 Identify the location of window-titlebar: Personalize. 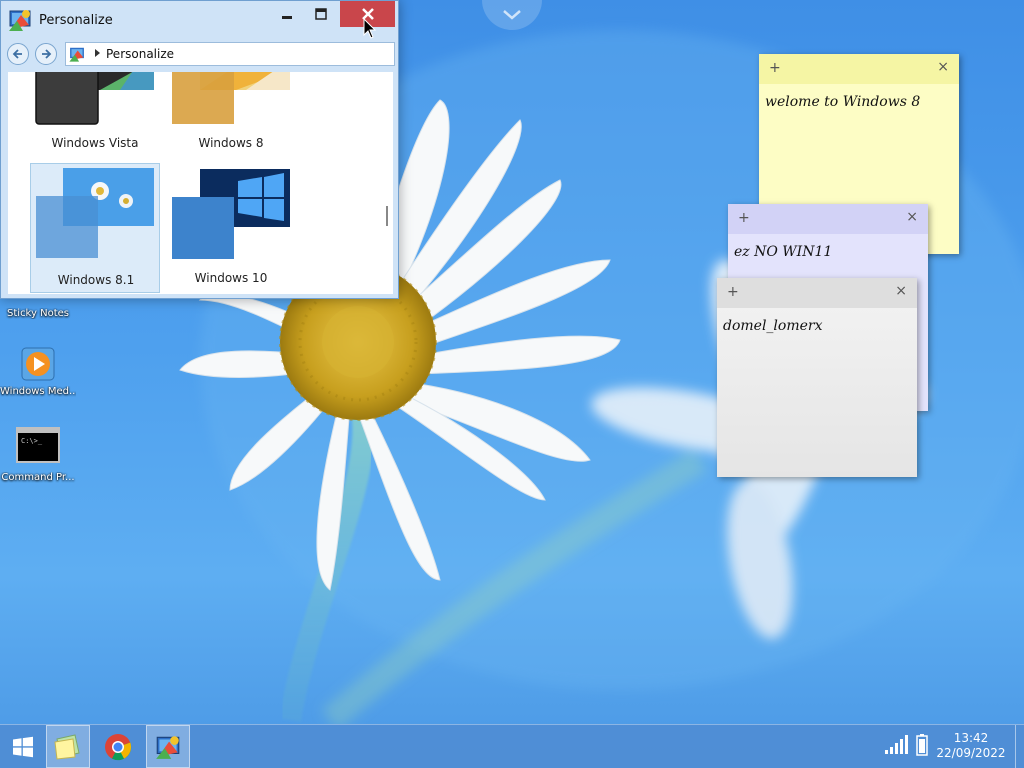
(199, 19).